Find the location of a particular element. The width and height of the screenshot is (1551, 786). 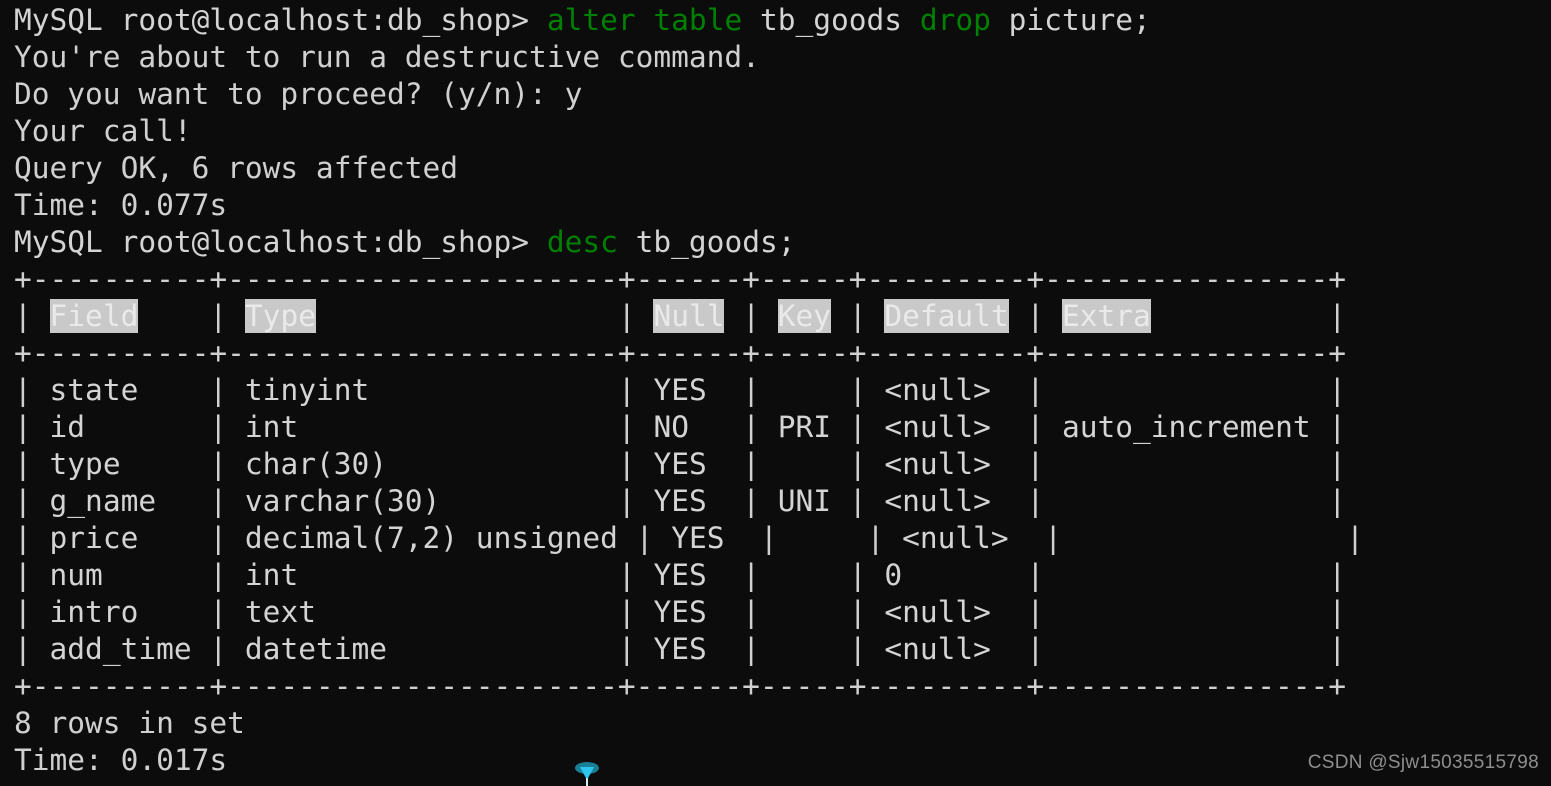

table-cell-field: price is located at coordinates (129, 538).